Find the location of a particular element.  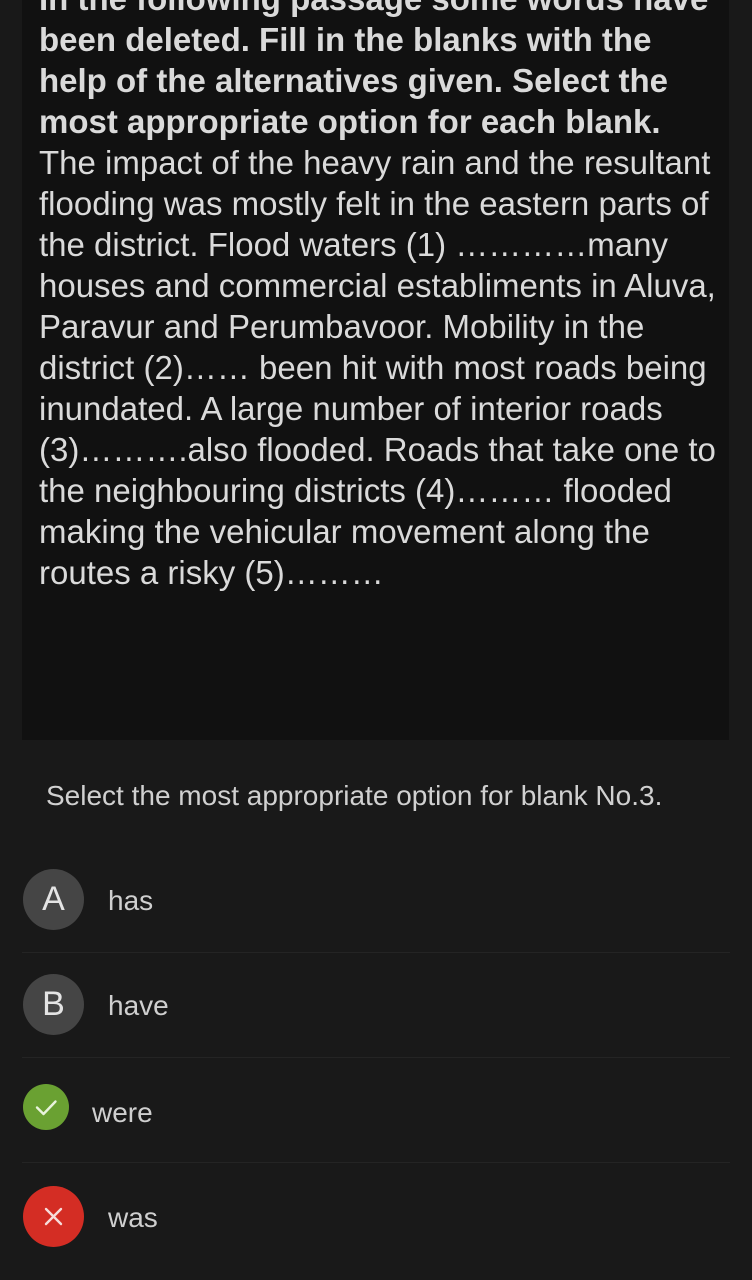

option-a-letter: A is located at coordinates (53, 899).